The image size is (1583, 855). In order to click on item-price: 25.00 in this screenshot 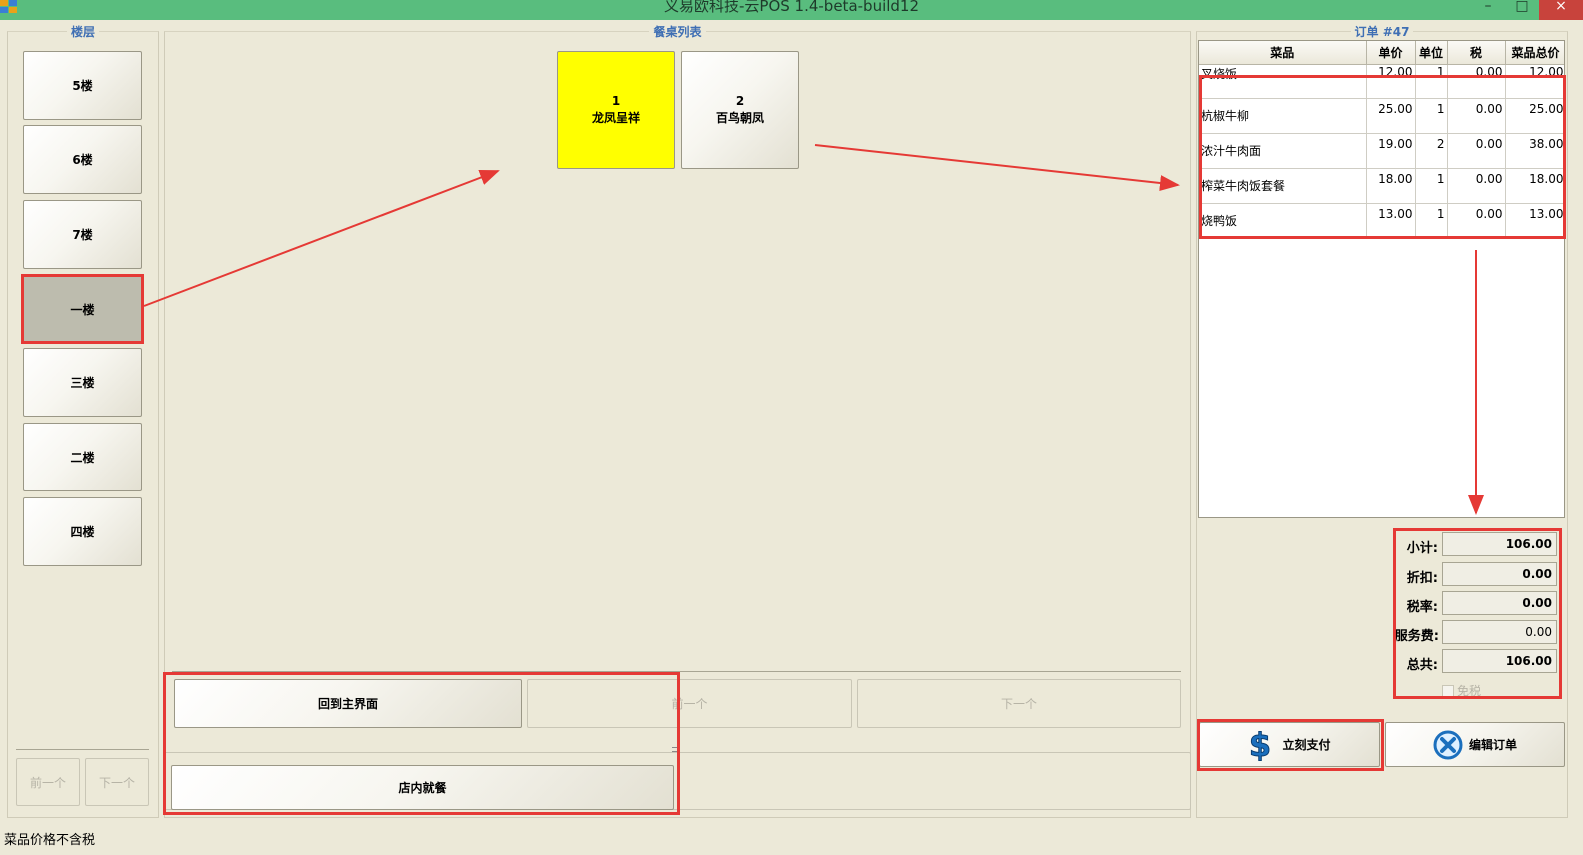, I will do `click(1391, 116)`.